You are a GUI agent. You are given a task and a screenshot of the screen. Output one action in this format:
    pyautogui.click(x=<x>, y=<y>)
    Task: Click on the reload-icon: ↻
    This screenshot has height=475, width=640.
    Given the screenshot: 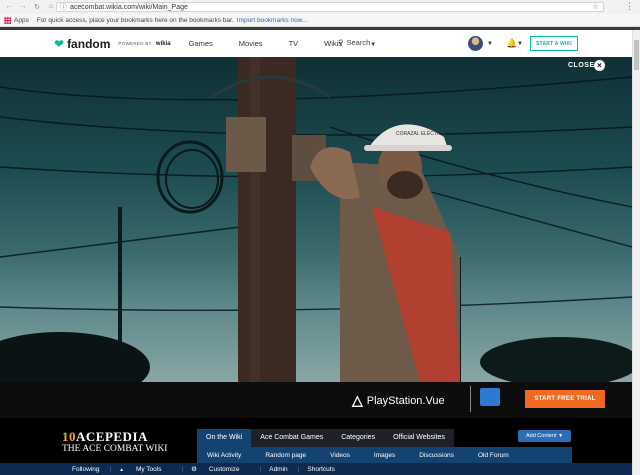 What is the action you would take?
    pyautogui.click(x=37, y=7)
    